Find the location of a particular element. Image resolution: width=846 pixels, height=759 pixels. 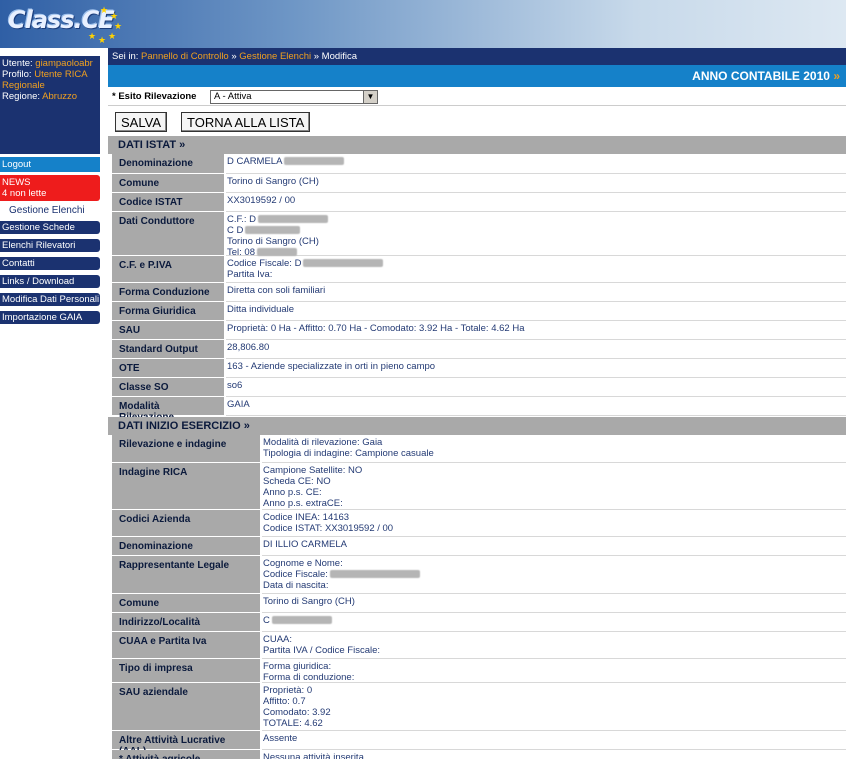

esito-row: * Esito Rilevazione A - Attiva ▼ is located at coordinates (477, 97).